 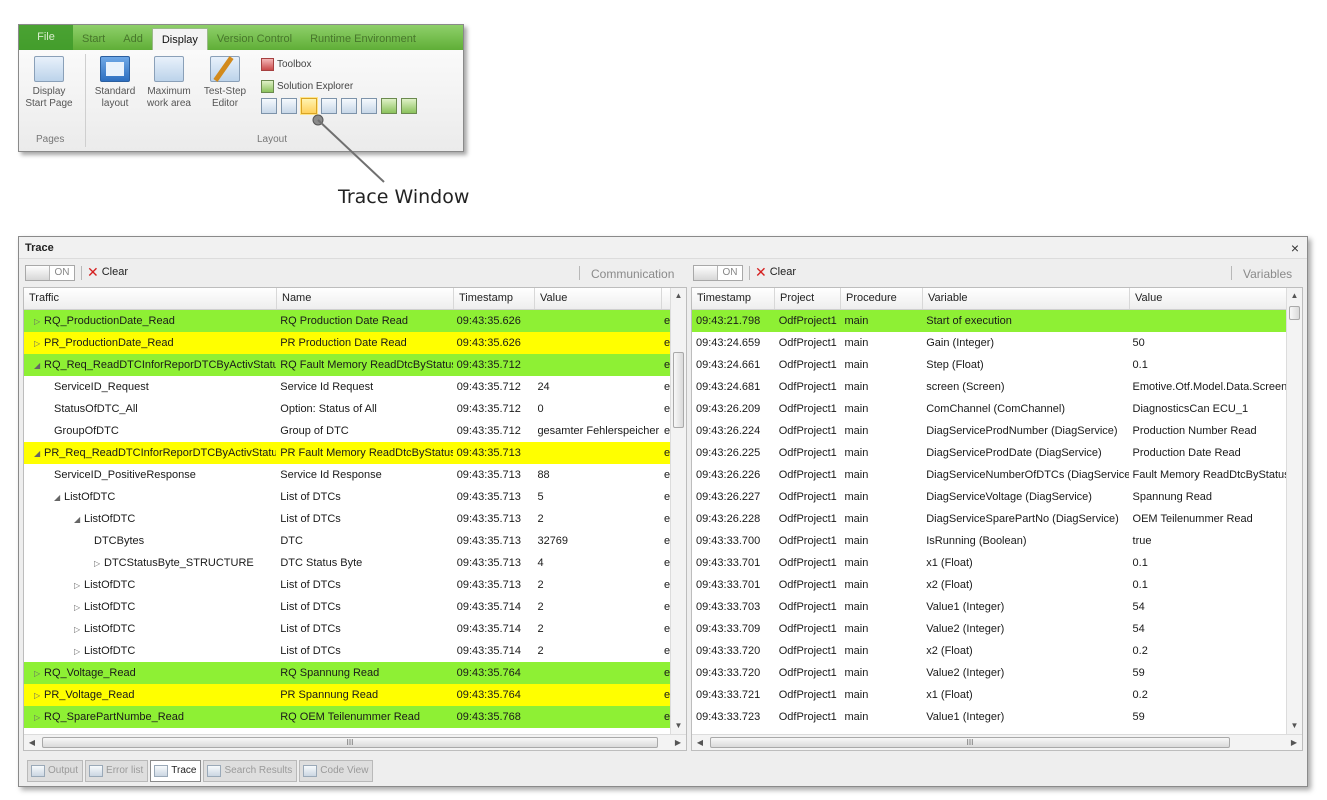 What do you see at coordinates (989, 695) in the screenshot?
I see `table-row: 09:43:33.721 OdfProject1 main x1 (Float) 0.2` at bounding box center [989, 695].